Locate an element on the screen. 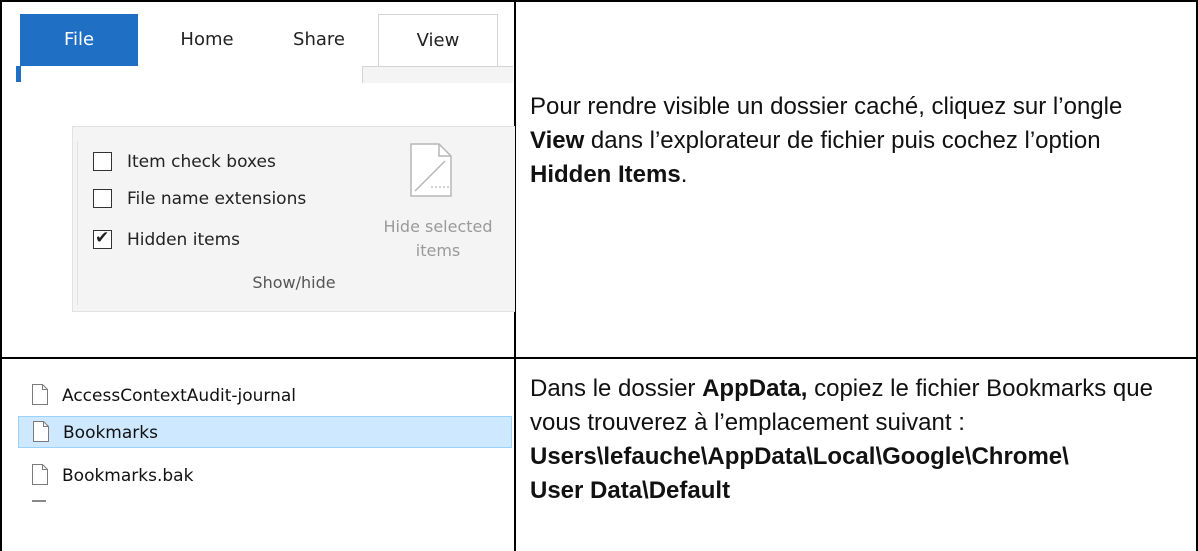 Image resolution: width=1198 pixels, height=551 pixels. next-file-icon-partial is located at coordinates (39, 501).